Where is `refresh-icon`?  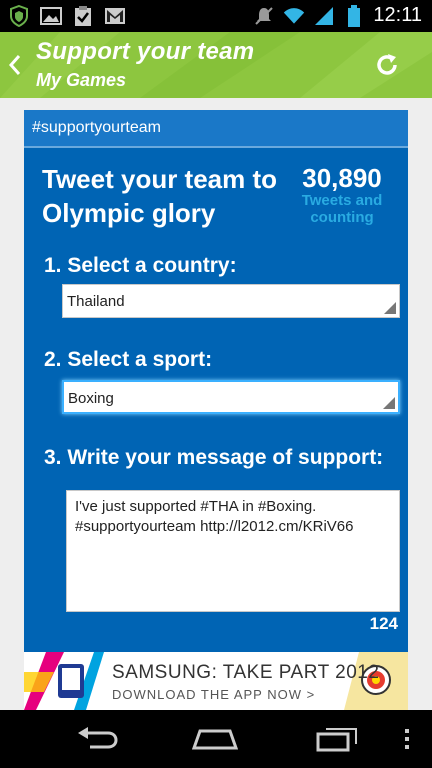 refresh-icon is located at coordinates (387, 64).